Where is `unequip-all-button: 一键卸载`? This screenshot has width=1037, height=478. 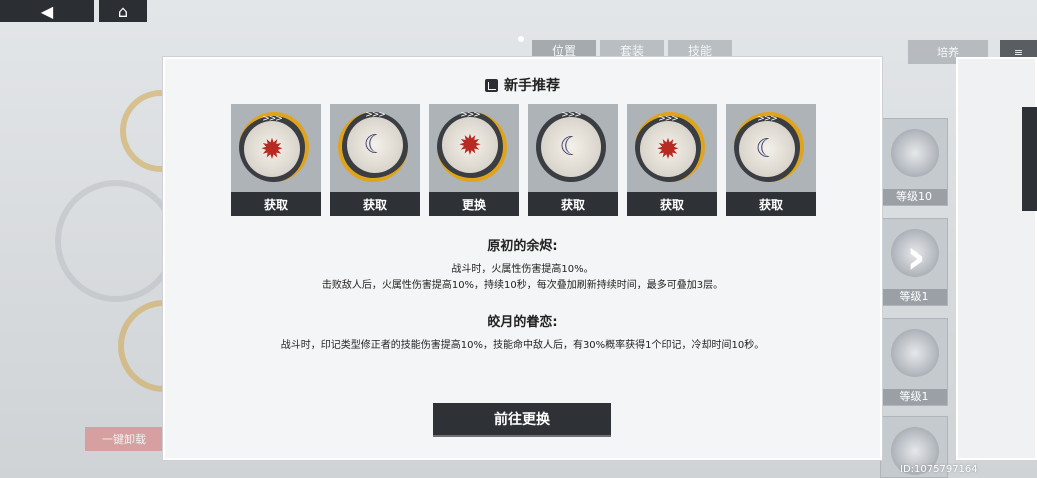
unequip-all-button: 一键卸载 is located at coordinates (124, 439).